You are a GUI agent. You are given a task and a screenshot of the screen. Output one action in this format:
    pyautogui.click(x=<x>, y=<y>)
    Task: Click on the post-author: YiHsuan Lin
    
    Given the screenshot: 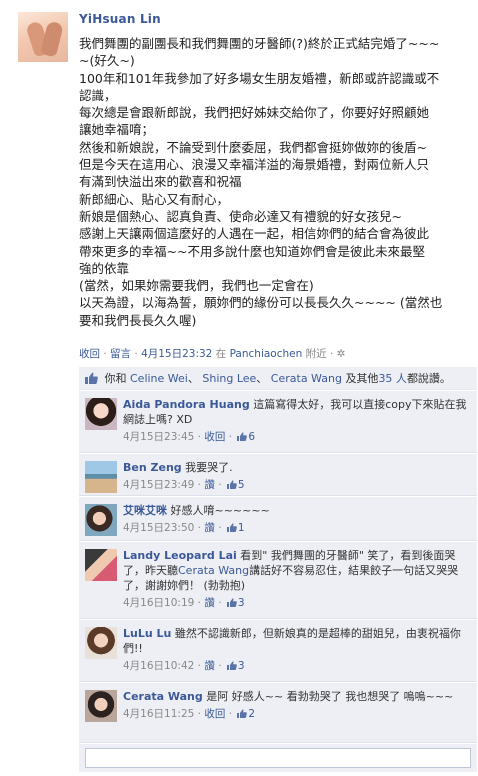 What is the action you would take?
    pyautogui.click(x=120, y=19)
    